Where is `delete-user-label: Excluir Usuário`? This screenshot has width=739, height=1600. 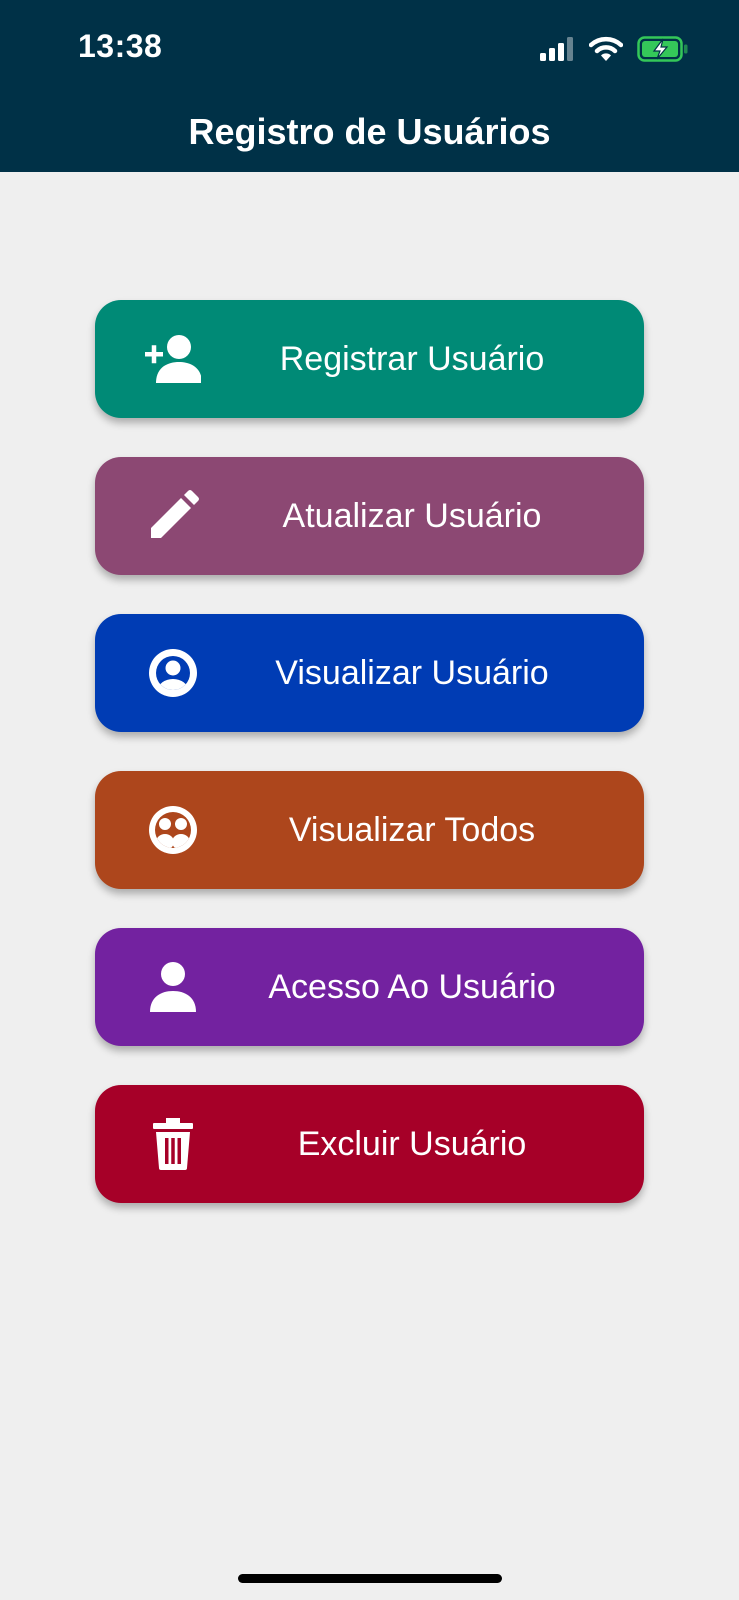
delete-user-label: Excluir Usuário is located at coordinates (412, 1144).